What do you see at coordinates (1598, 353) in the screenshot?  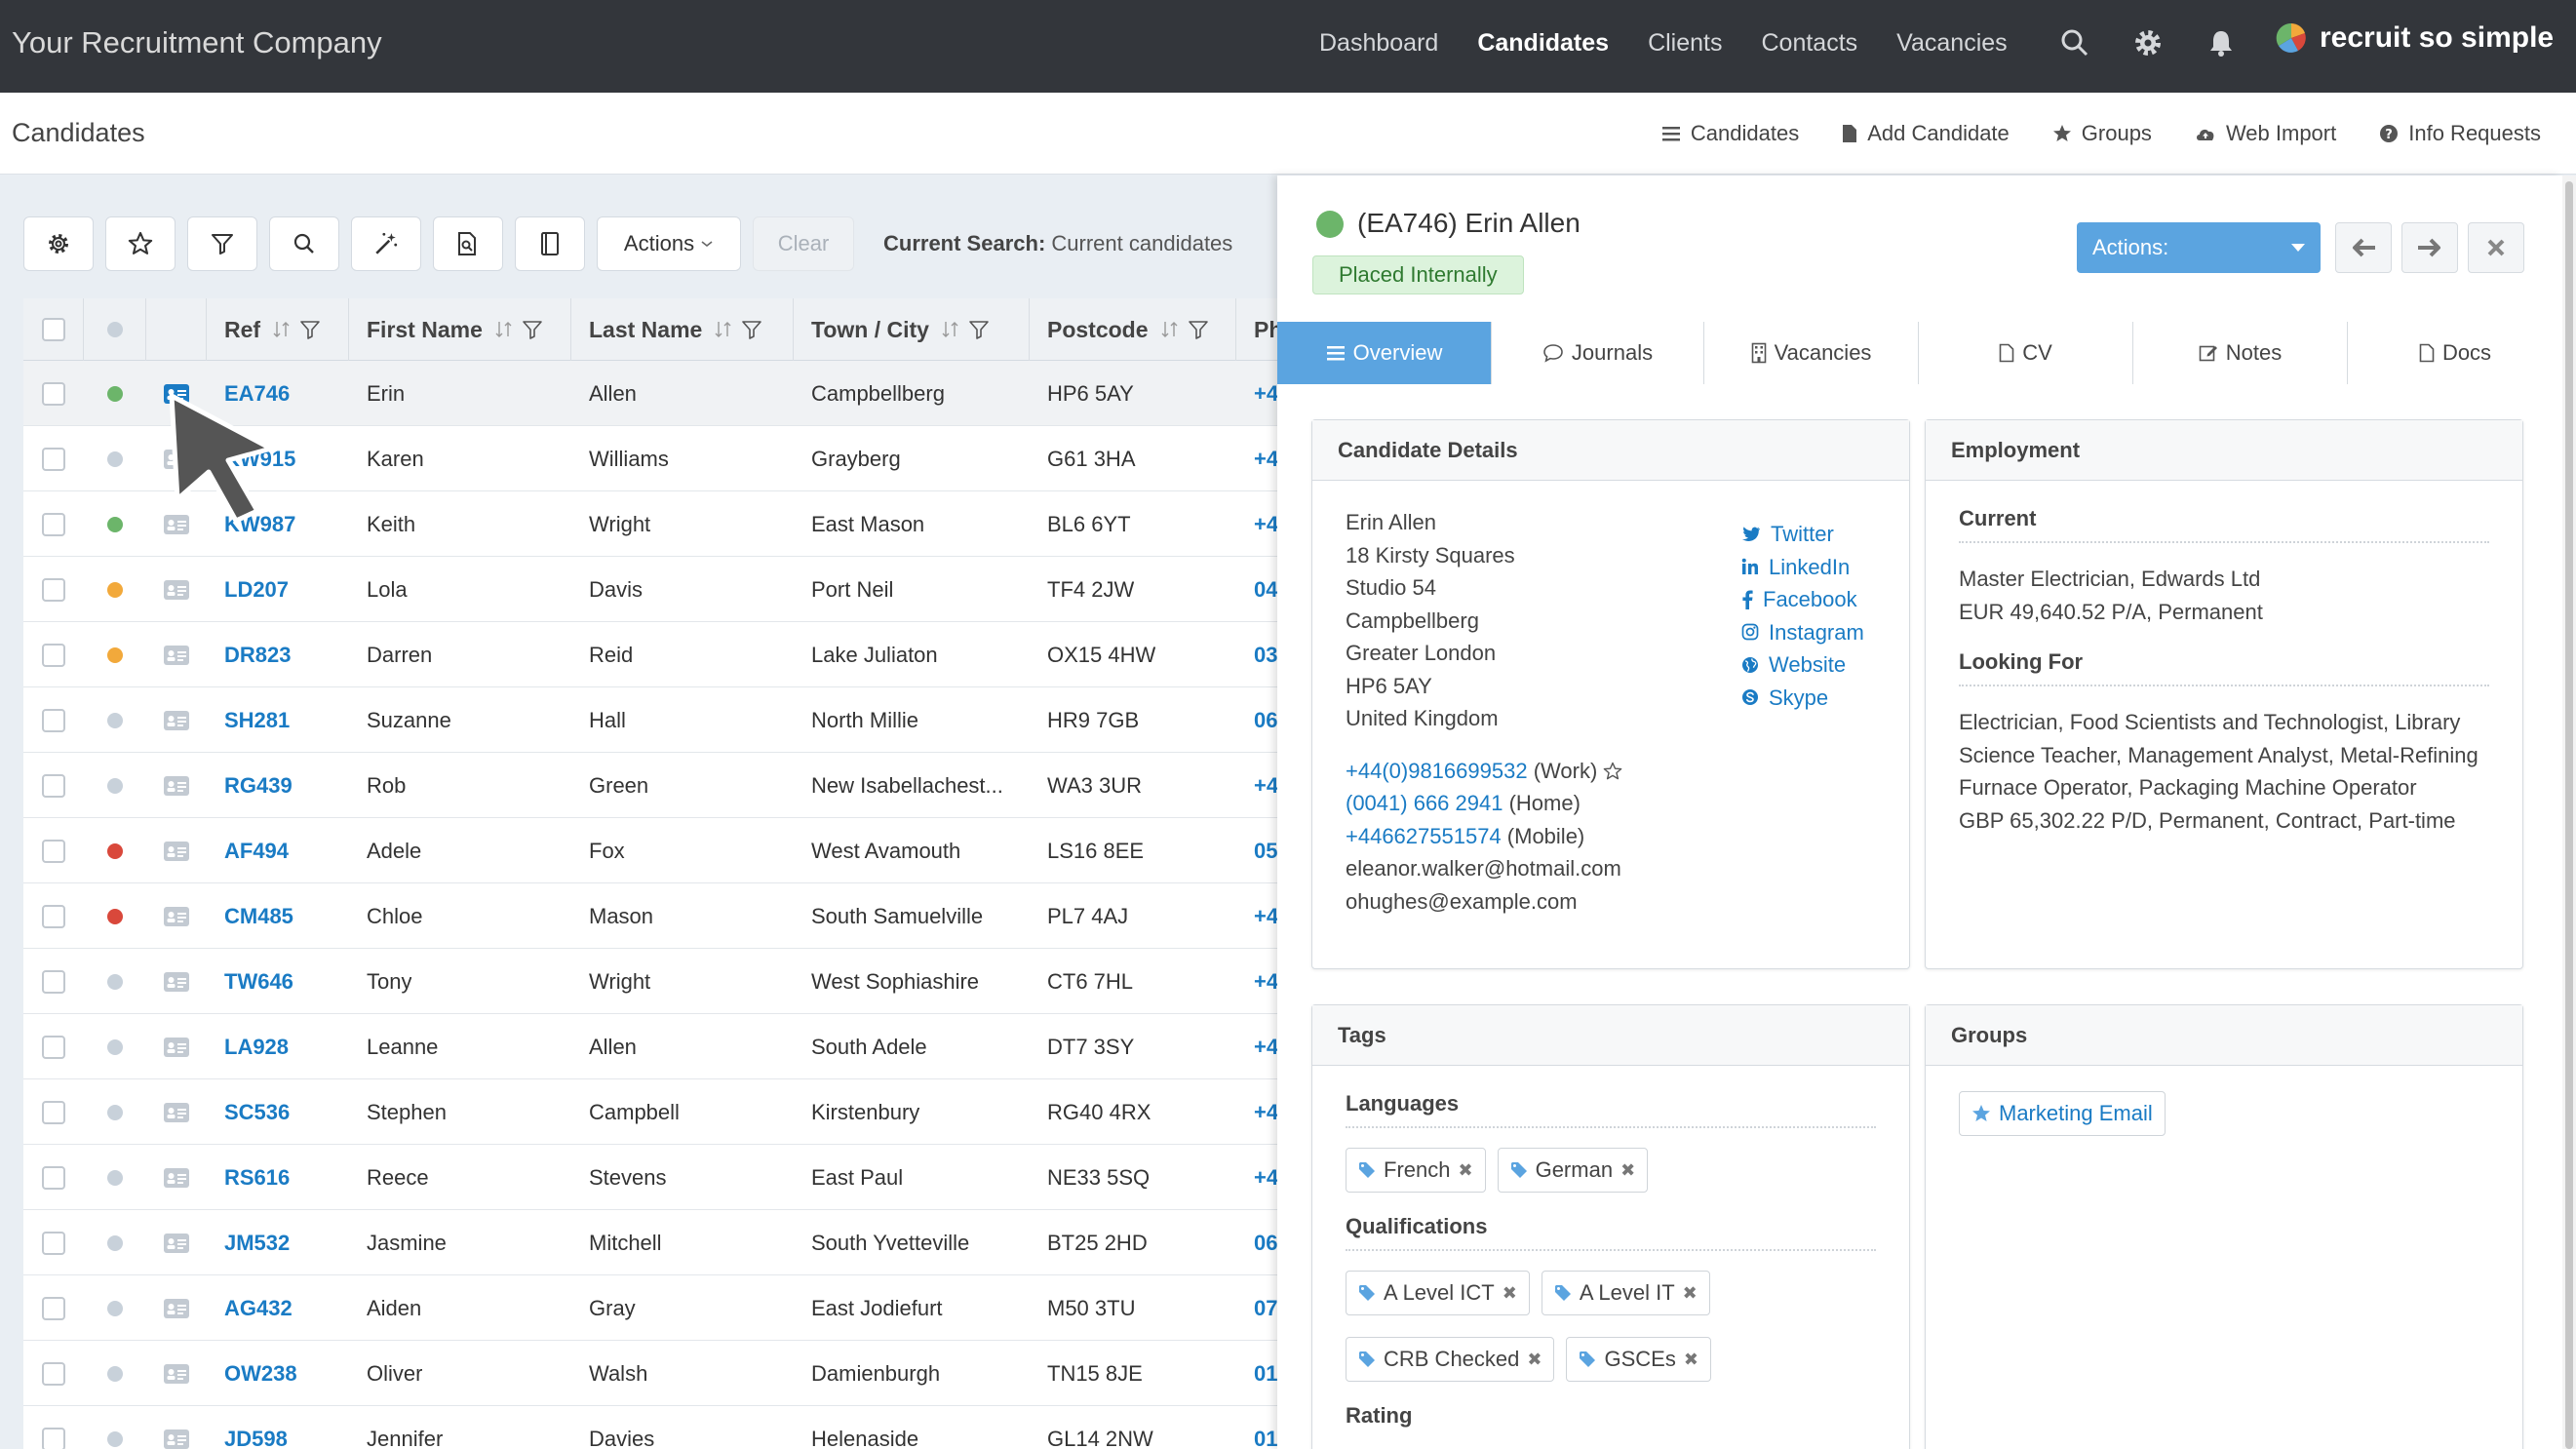 I see `tab-journals: Journals` at bounding box center [1598, 353].